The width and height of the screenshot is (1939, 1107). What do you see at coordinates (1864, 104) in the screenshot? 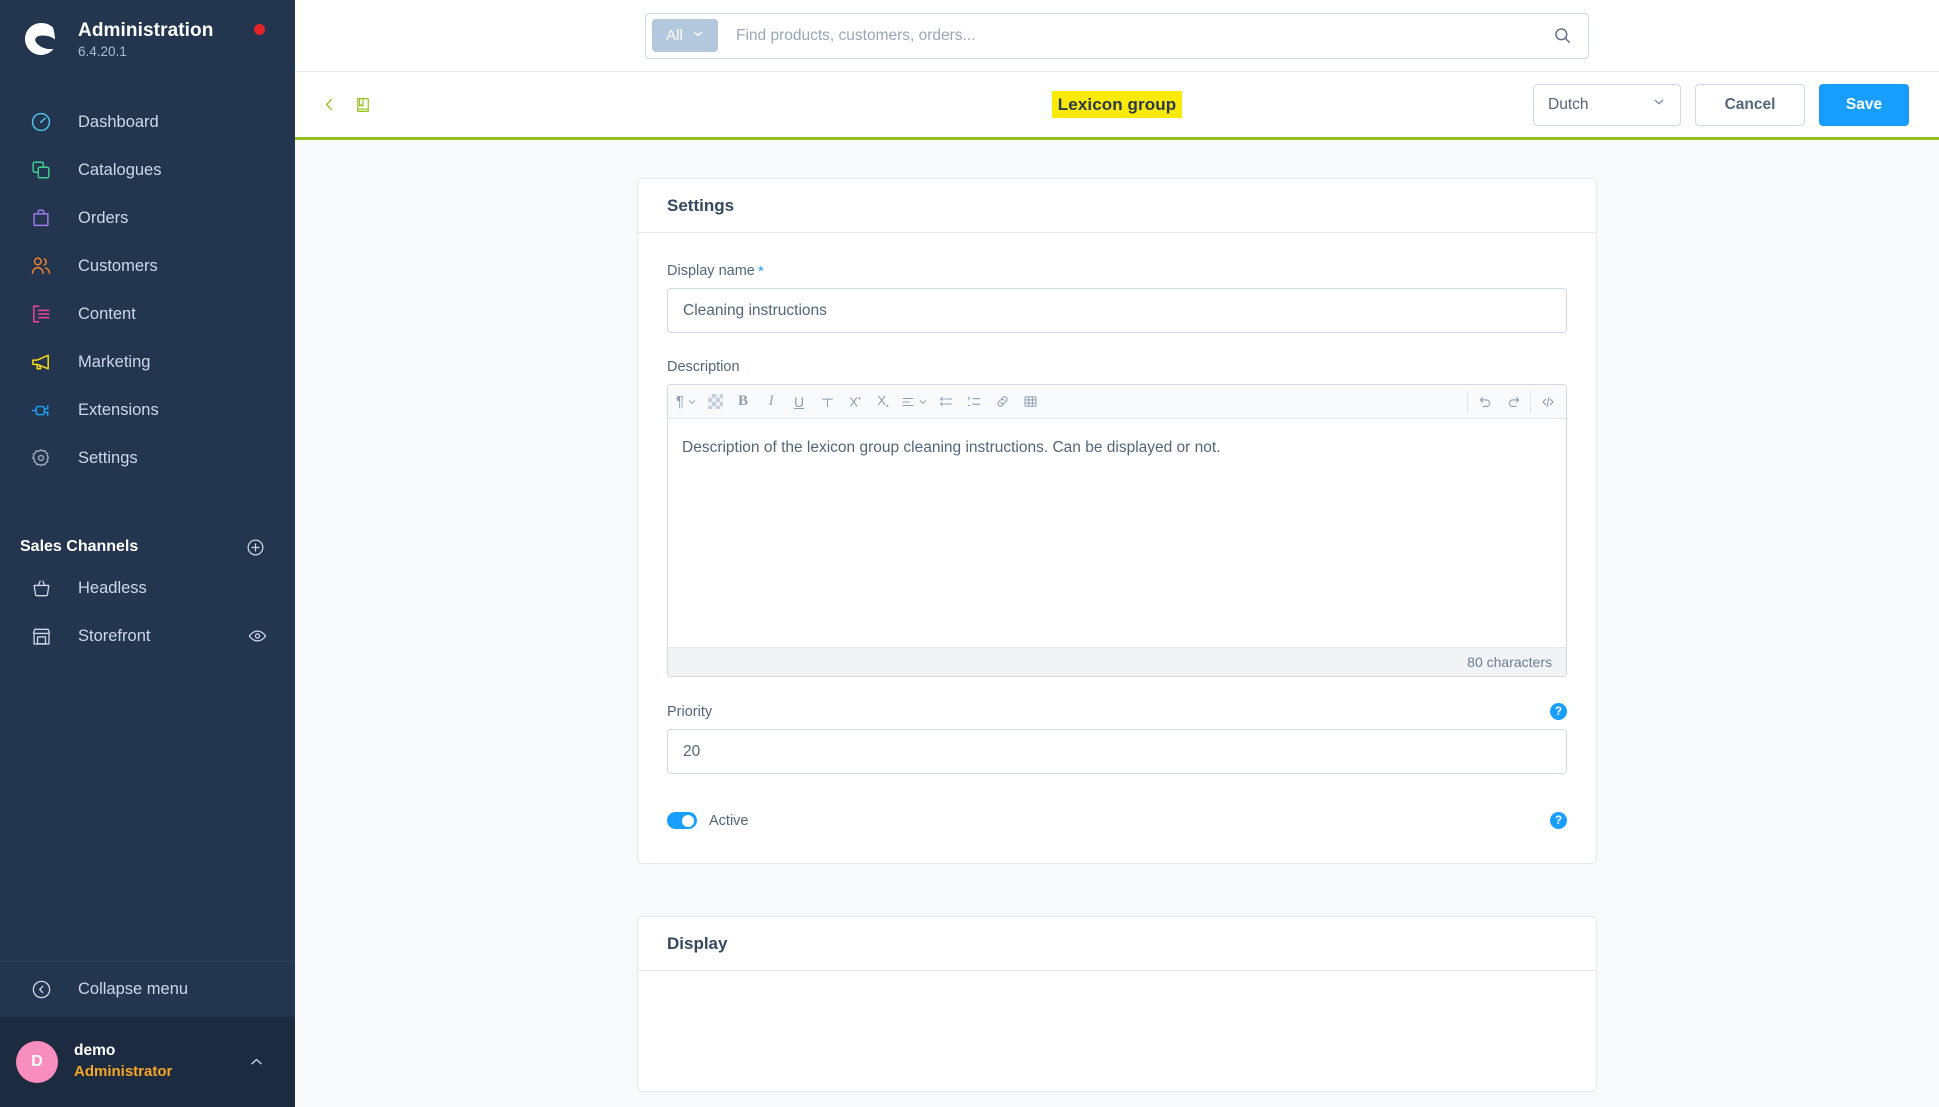
I see `save-button: Save` at bounding box center [1864, 104].